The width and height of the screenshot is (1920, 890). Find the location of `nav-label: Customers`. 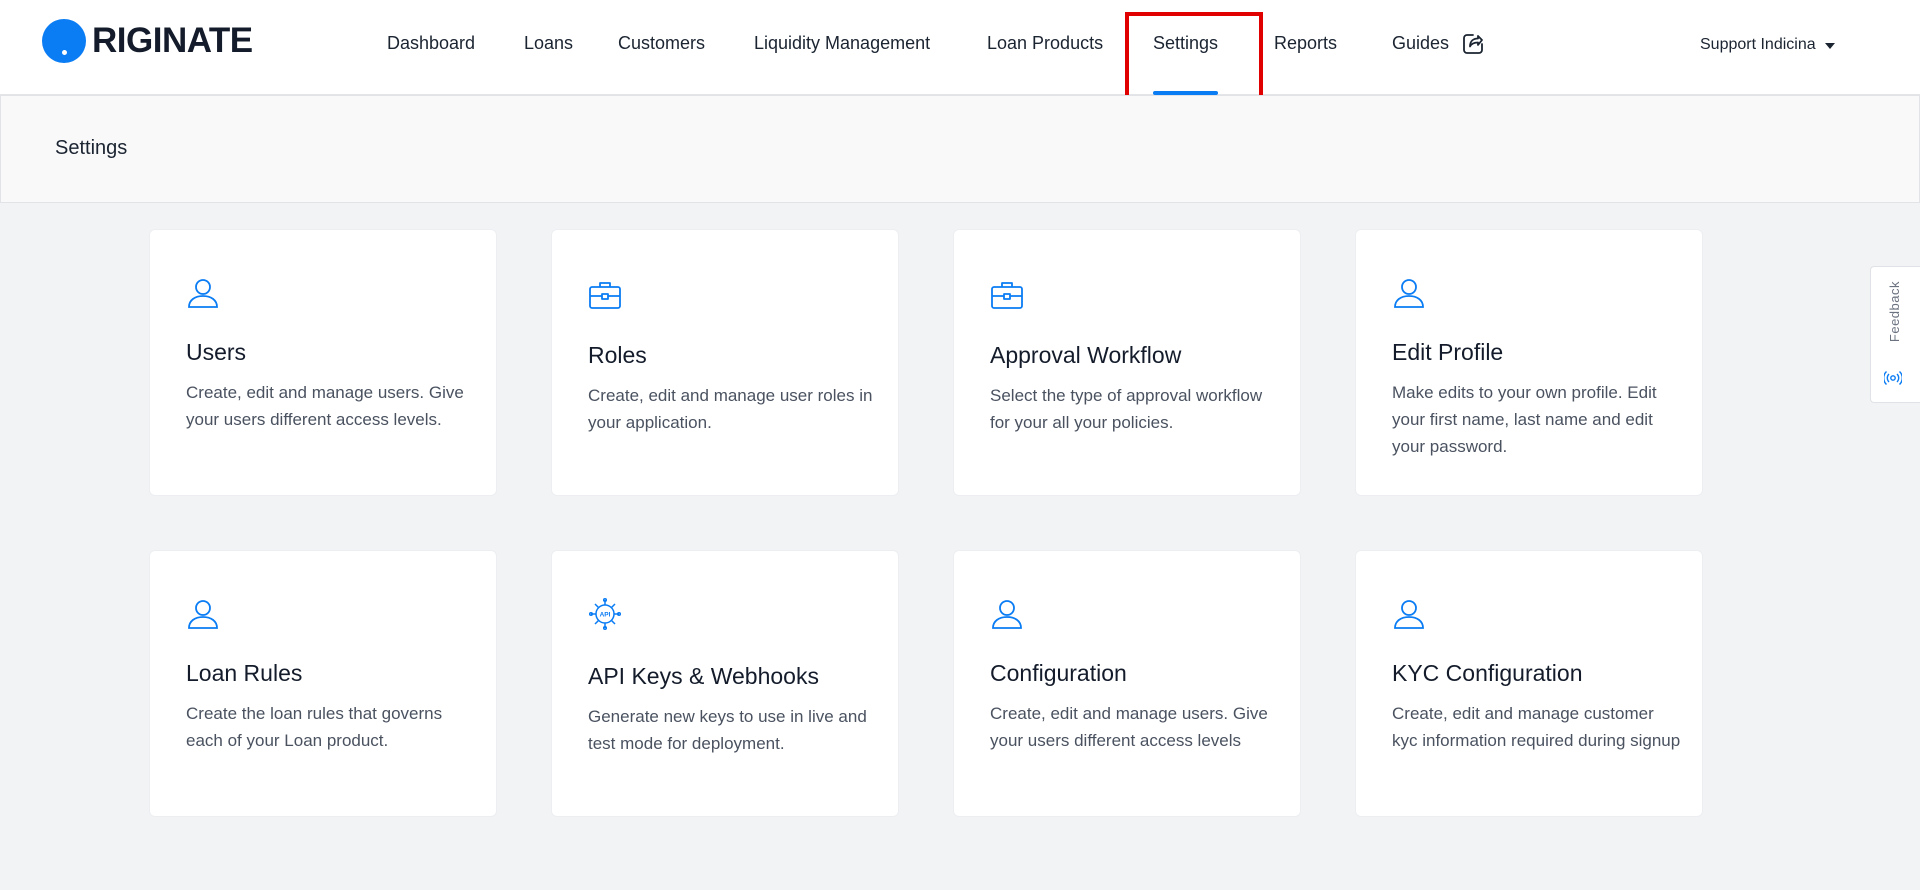

nav-label: Customers is located at coordinates (662, 43).